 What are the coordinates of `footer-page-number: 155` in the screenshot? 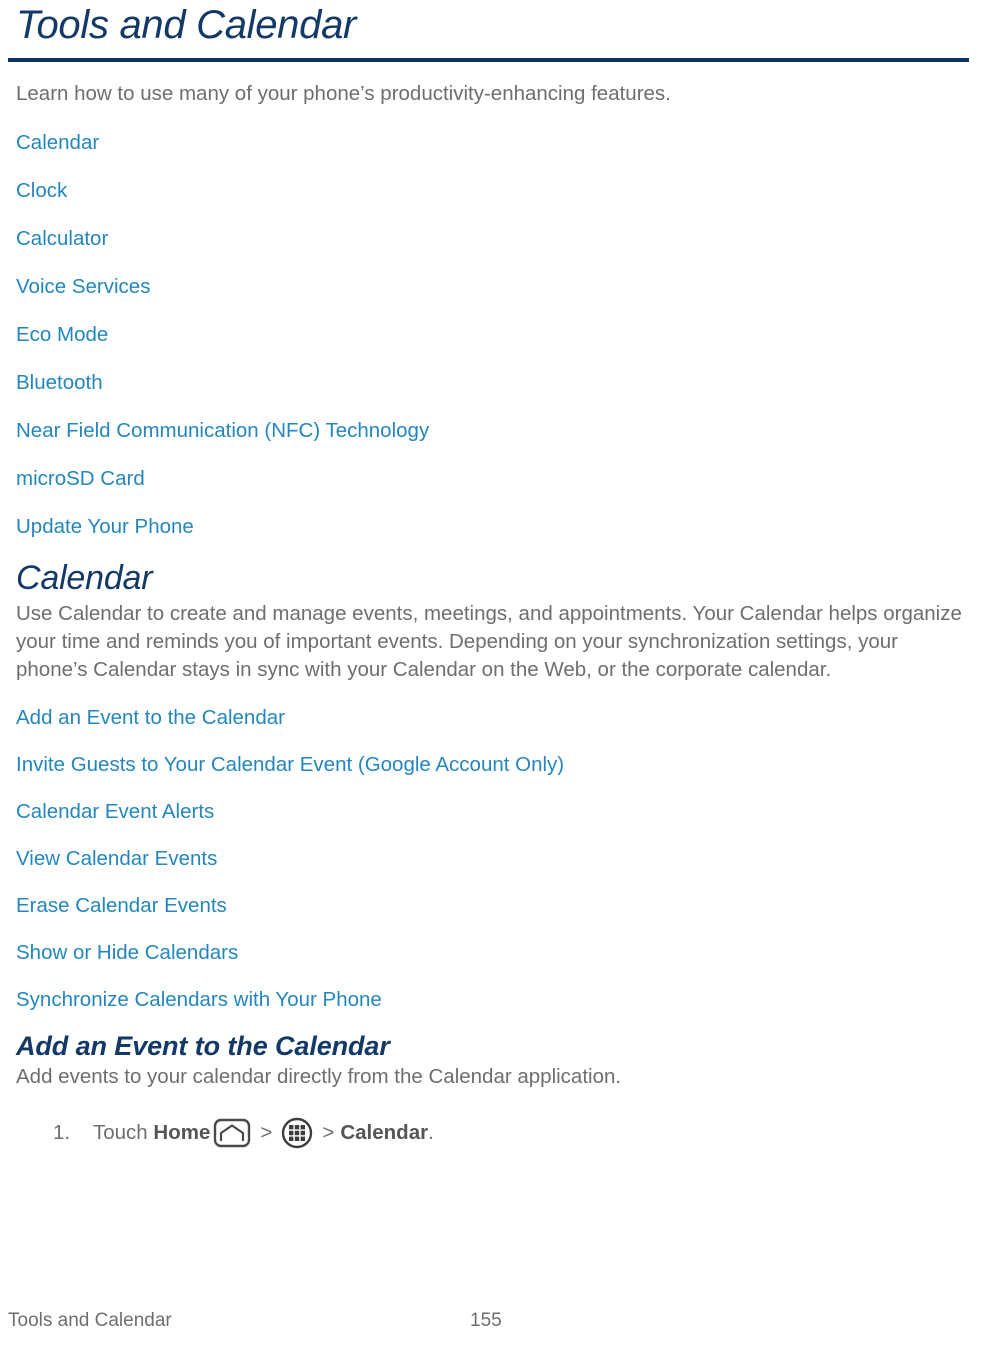 It's located at (486, 1320).